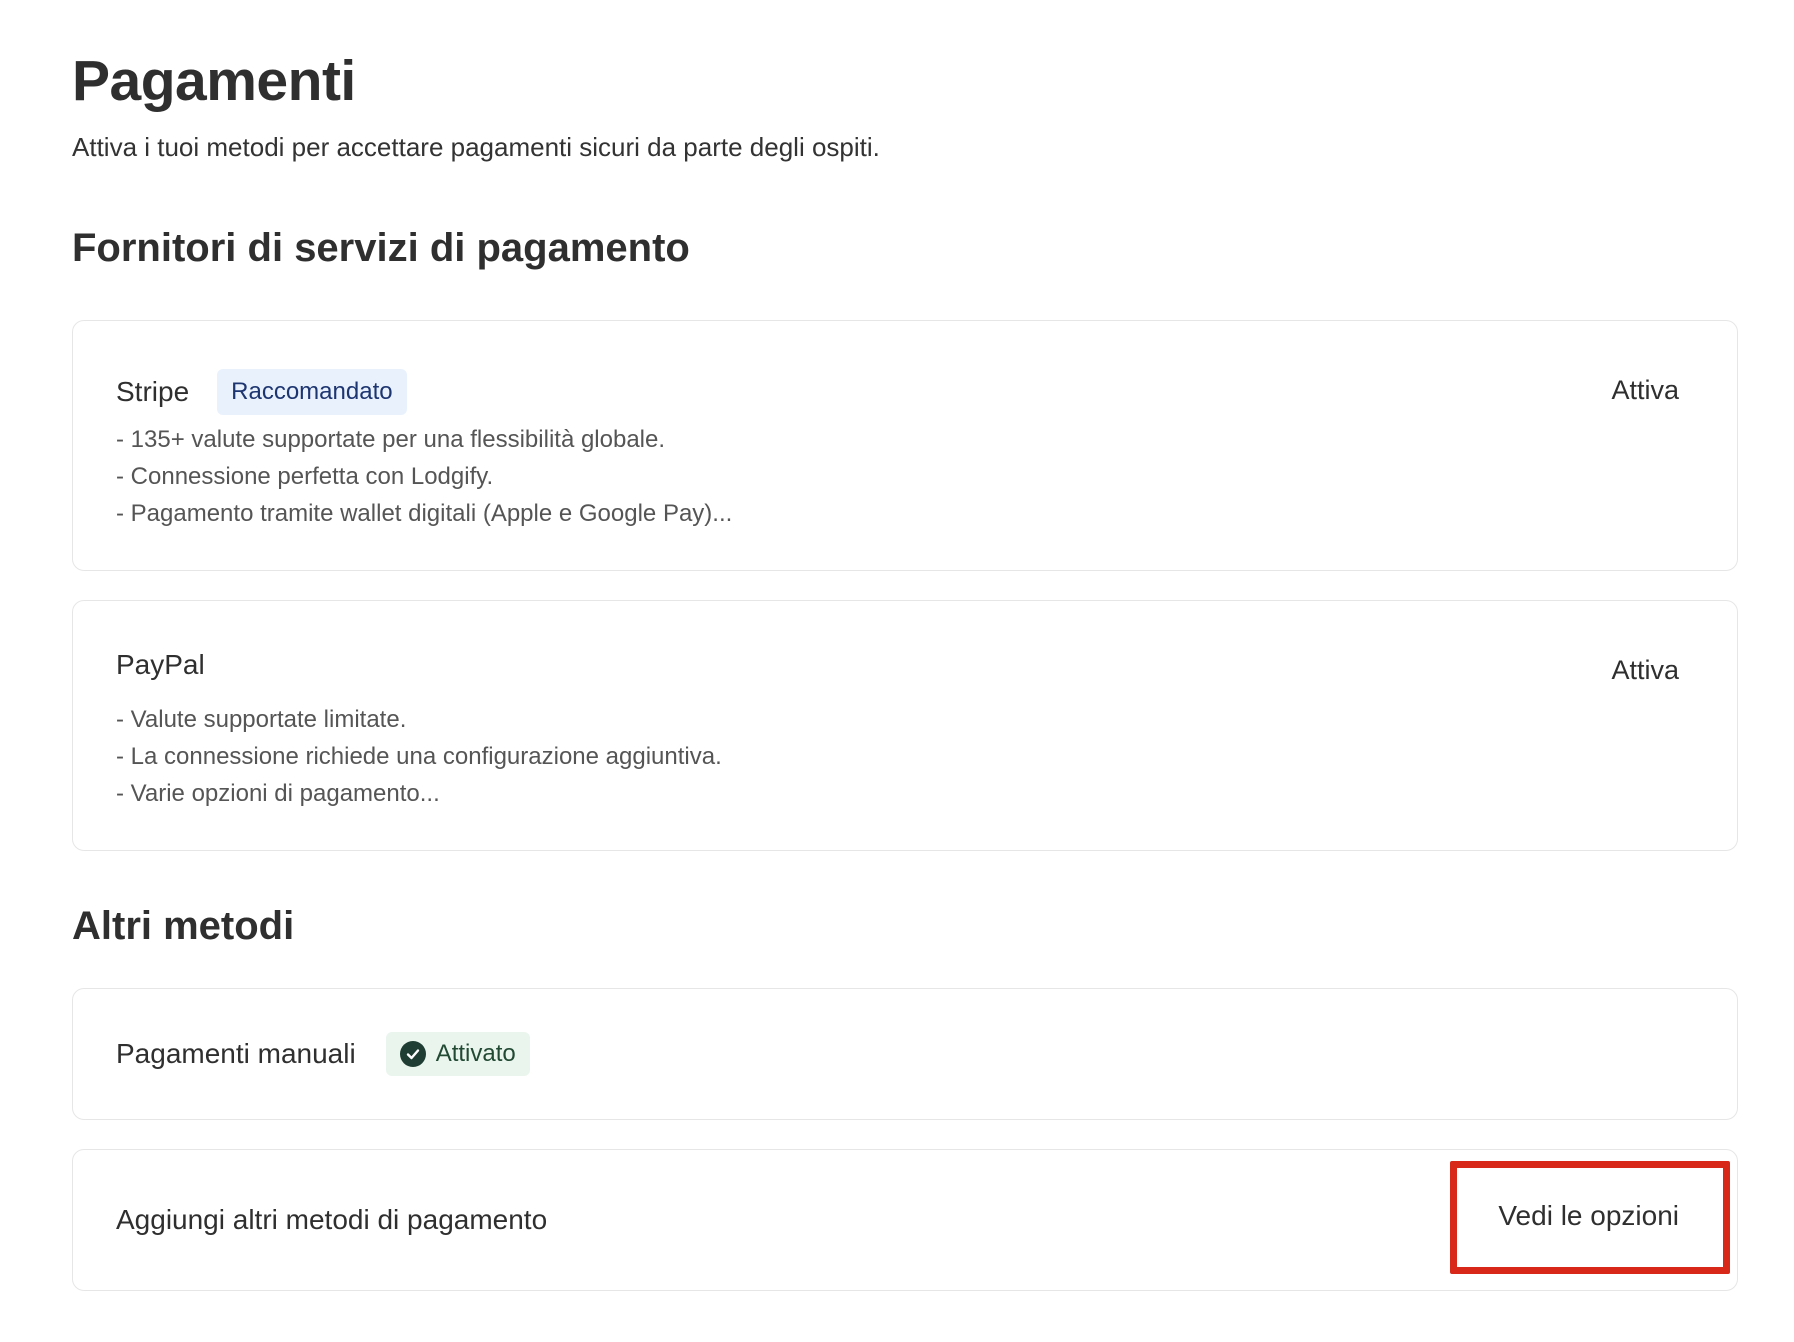 This screenshot has height=1342, width=1794. Describe the element at coordinates (305, 476) in the screenshot. I see `feature-item: - Connessione perfetta con Lodgify.` at that location.